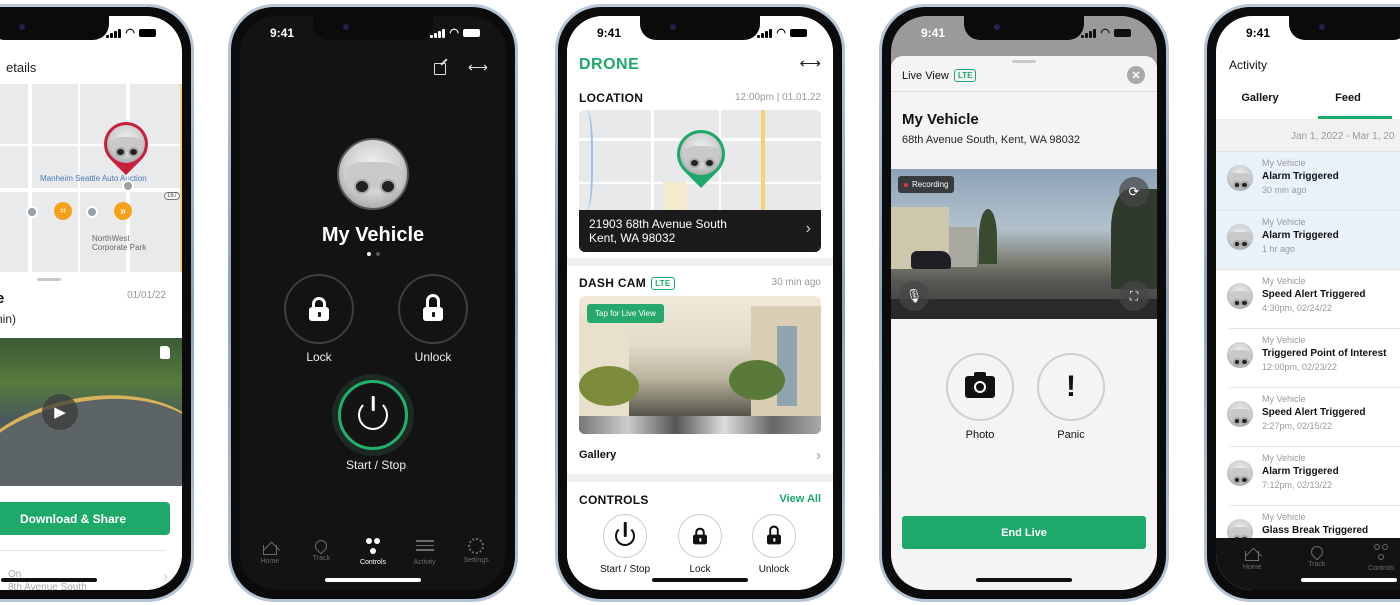 Image resolution: width=1400 pixels, height=605 pixels. I want to click on end-live-button: End Live, so click(1024, 532).